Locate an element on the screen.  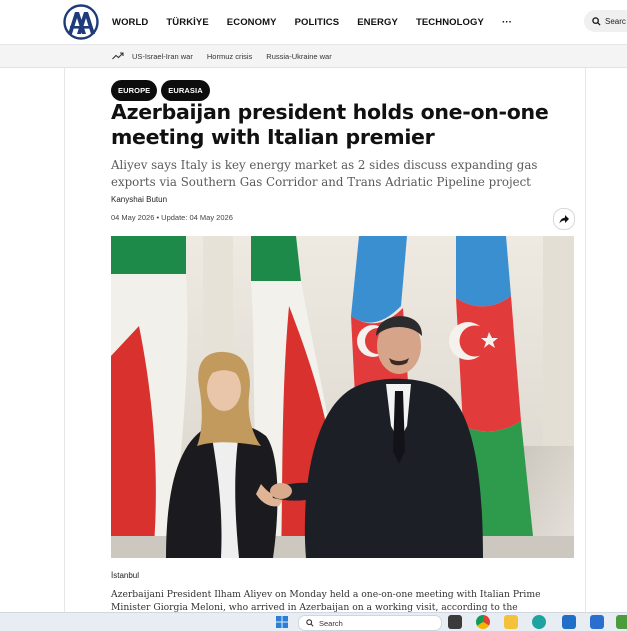
nav-turkiye: TÜRKİYE is located at coordinates (187, 22).